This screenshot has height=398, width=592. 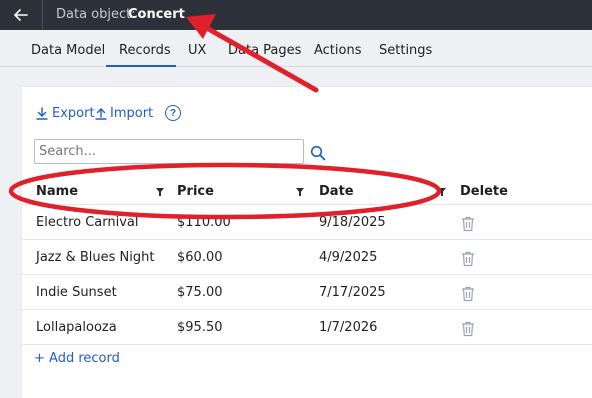 What do you see at coordinates (352, 292) in the screenshot?
I see `cell-date: 7/17/2025` at bounding box center [352, 292].